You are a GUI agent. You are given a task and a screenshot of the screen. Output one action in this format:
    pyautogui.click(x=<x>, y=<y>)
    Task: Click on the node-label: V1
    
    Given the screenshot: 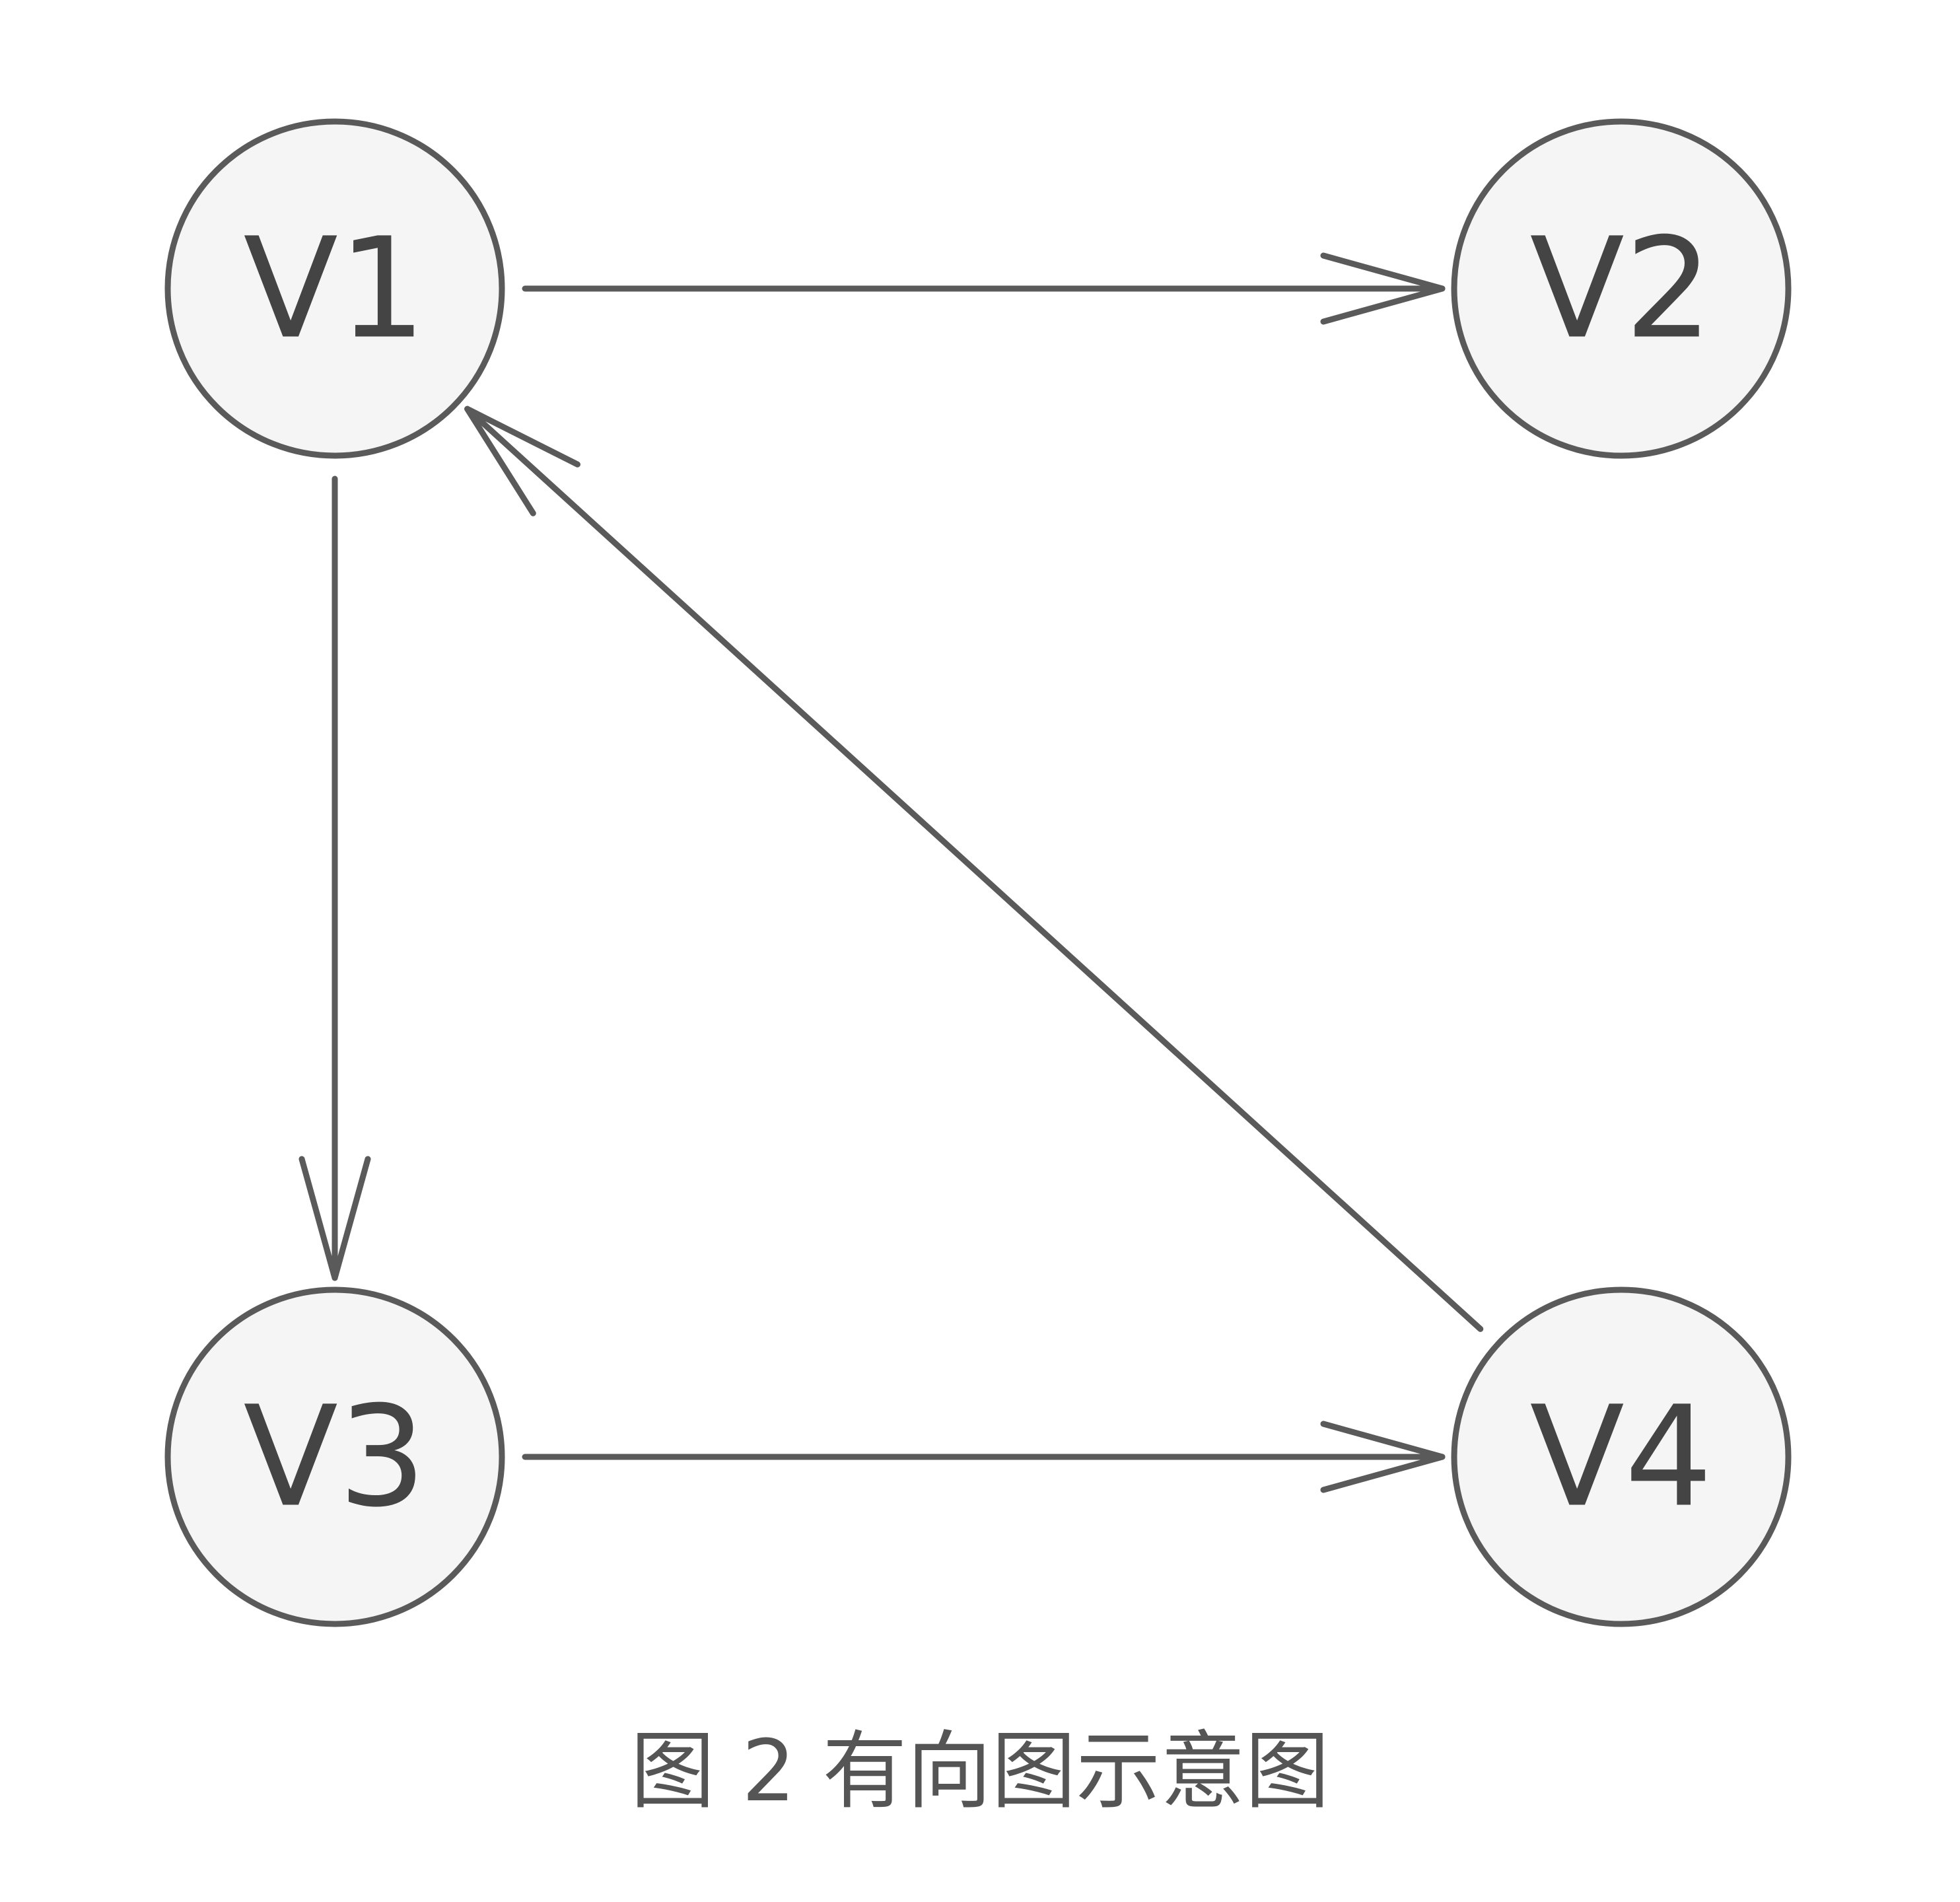 What is the action you would take?
    pyautogui.click(x=334, y=289)
    